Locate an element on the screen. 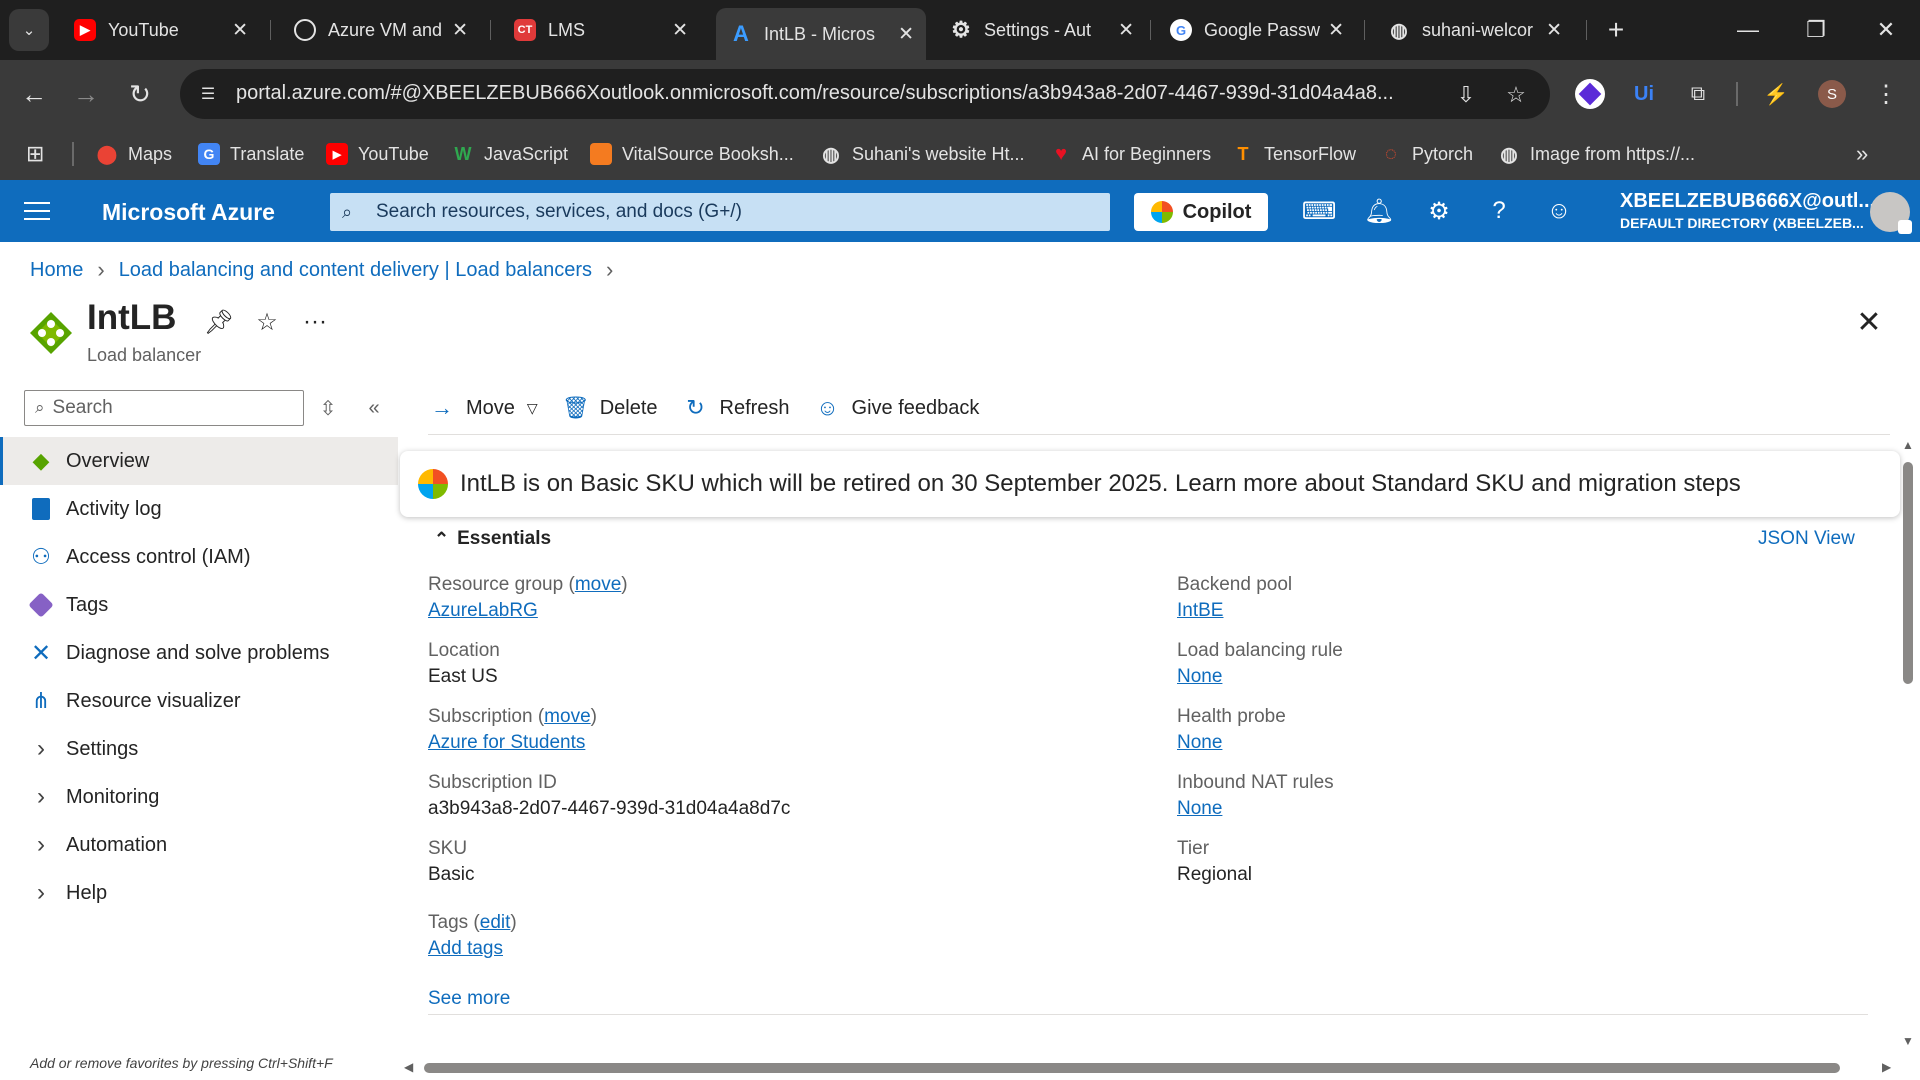 This screenshot has height=1080, width=1920. bookmark-translate: G Translate is located at coordinates (251, 154).